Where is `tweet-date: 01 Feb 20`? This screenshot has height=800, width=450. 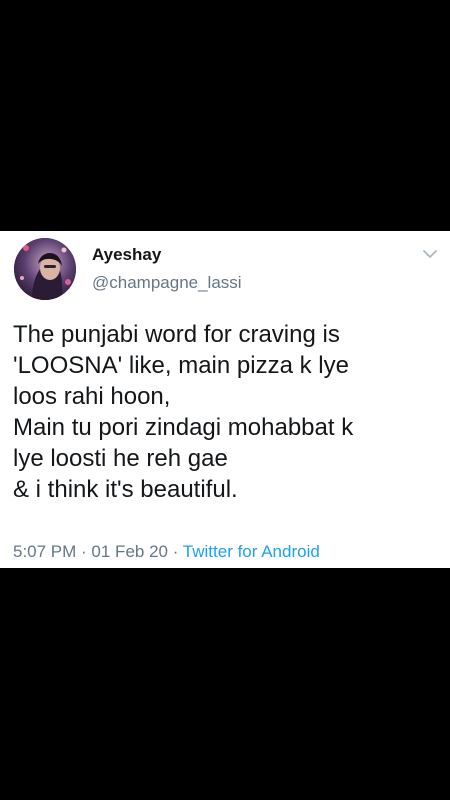
tweet-date: 01 Feb 20 is located at coordinates (129, 551).